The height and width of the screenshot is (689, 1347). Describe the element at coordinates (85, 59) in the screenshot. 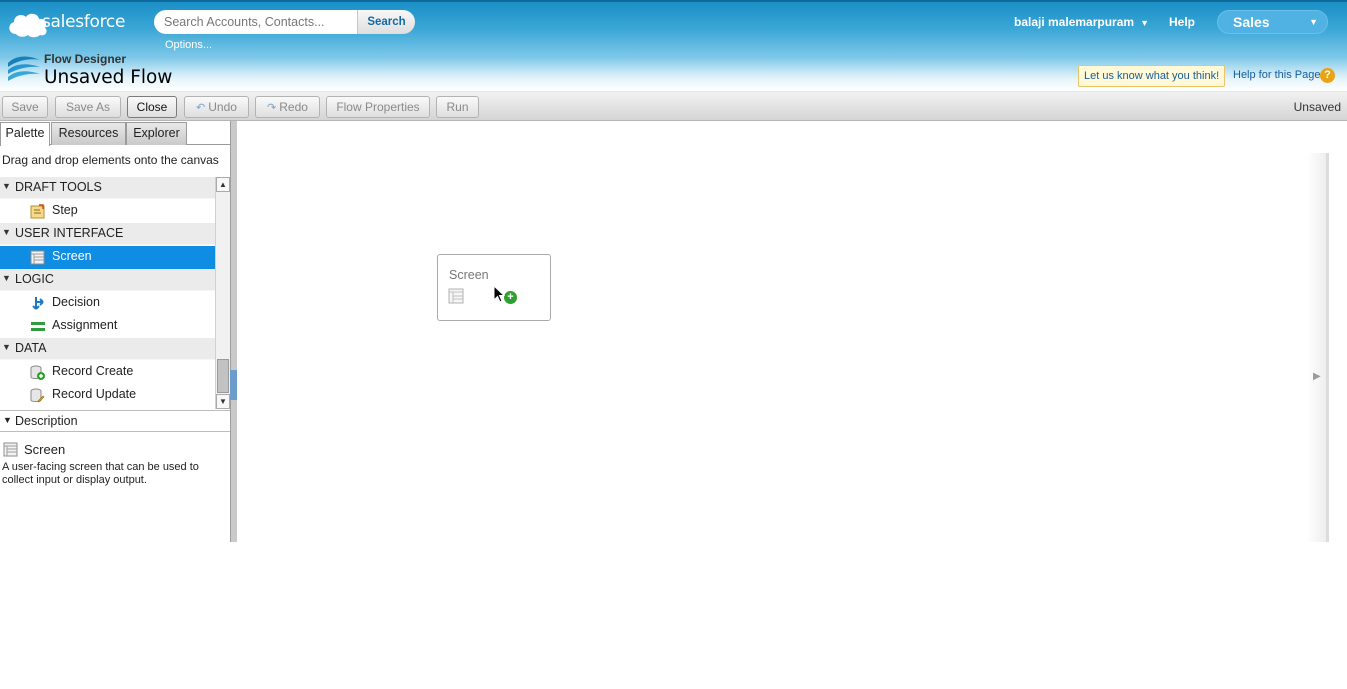

I see `module-label: Flow Designer` at that location.